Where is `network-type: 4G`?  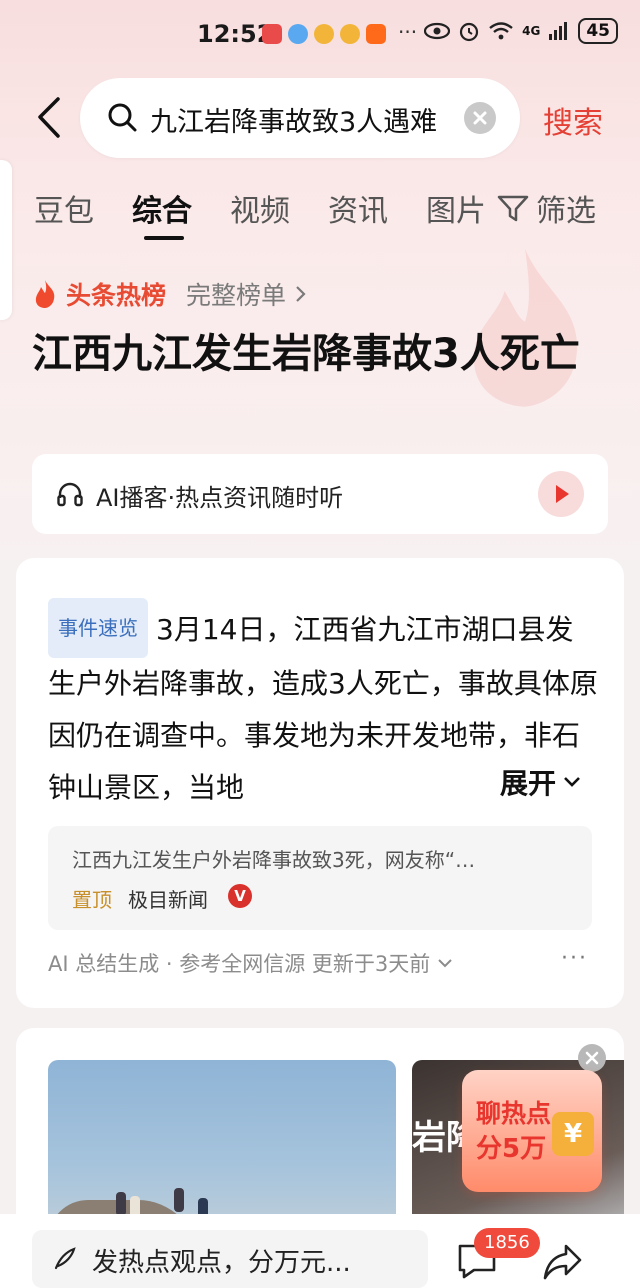 network-type: 4G is located at coordinates (531, 31).